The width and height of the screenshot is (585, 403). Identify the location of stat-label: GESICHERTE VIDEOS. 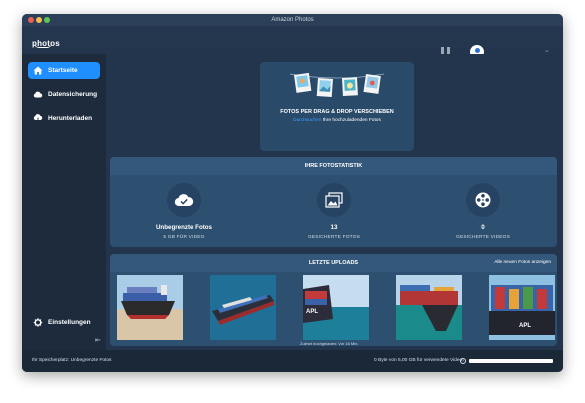
(483, 237).